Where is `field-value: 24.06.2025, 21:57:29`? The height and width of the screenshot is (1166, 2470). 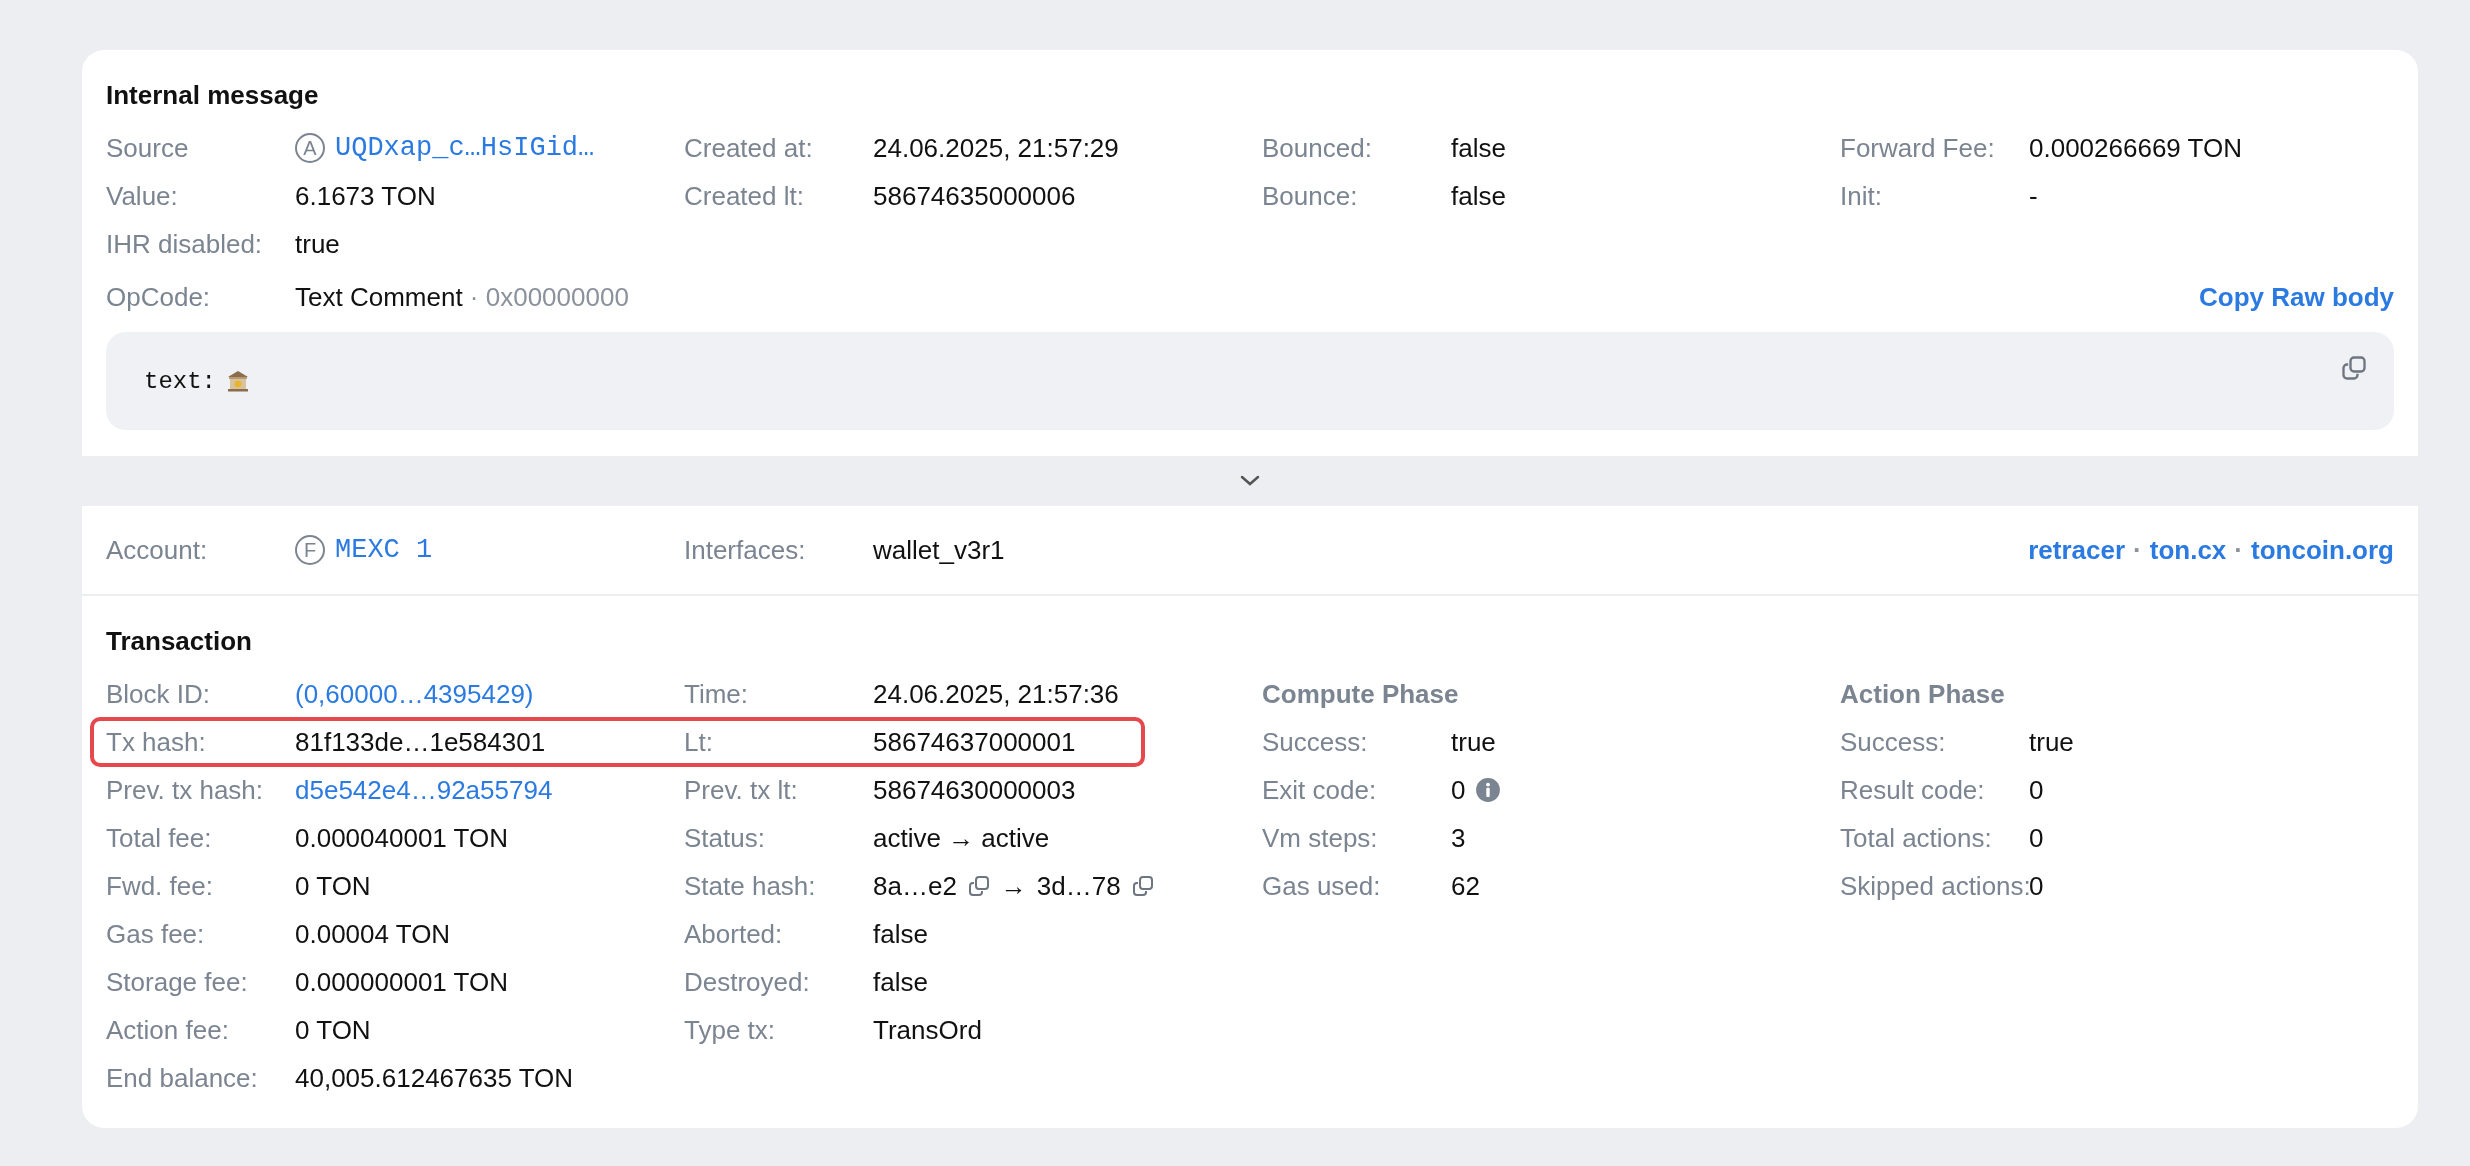 field-value: 24.06.2025, 21:57:29 is located at coordinates (996, 148).